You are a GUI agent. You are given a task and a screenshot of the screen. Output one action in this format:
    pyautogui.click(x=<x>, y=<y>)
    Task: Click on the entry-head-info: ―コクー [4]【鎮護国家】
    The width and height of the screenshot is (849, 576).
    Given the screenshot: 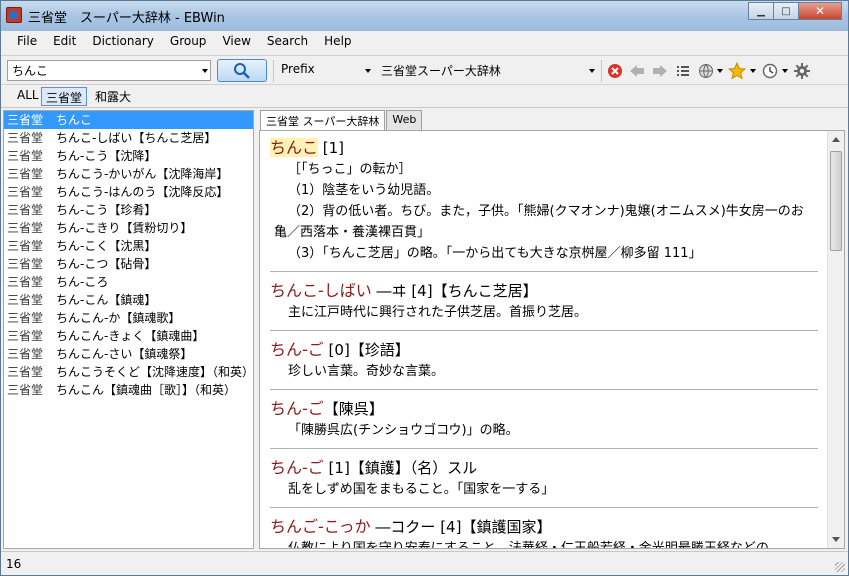 What is the action you would take?
    pyautogui.click(x=461, y=527)
    